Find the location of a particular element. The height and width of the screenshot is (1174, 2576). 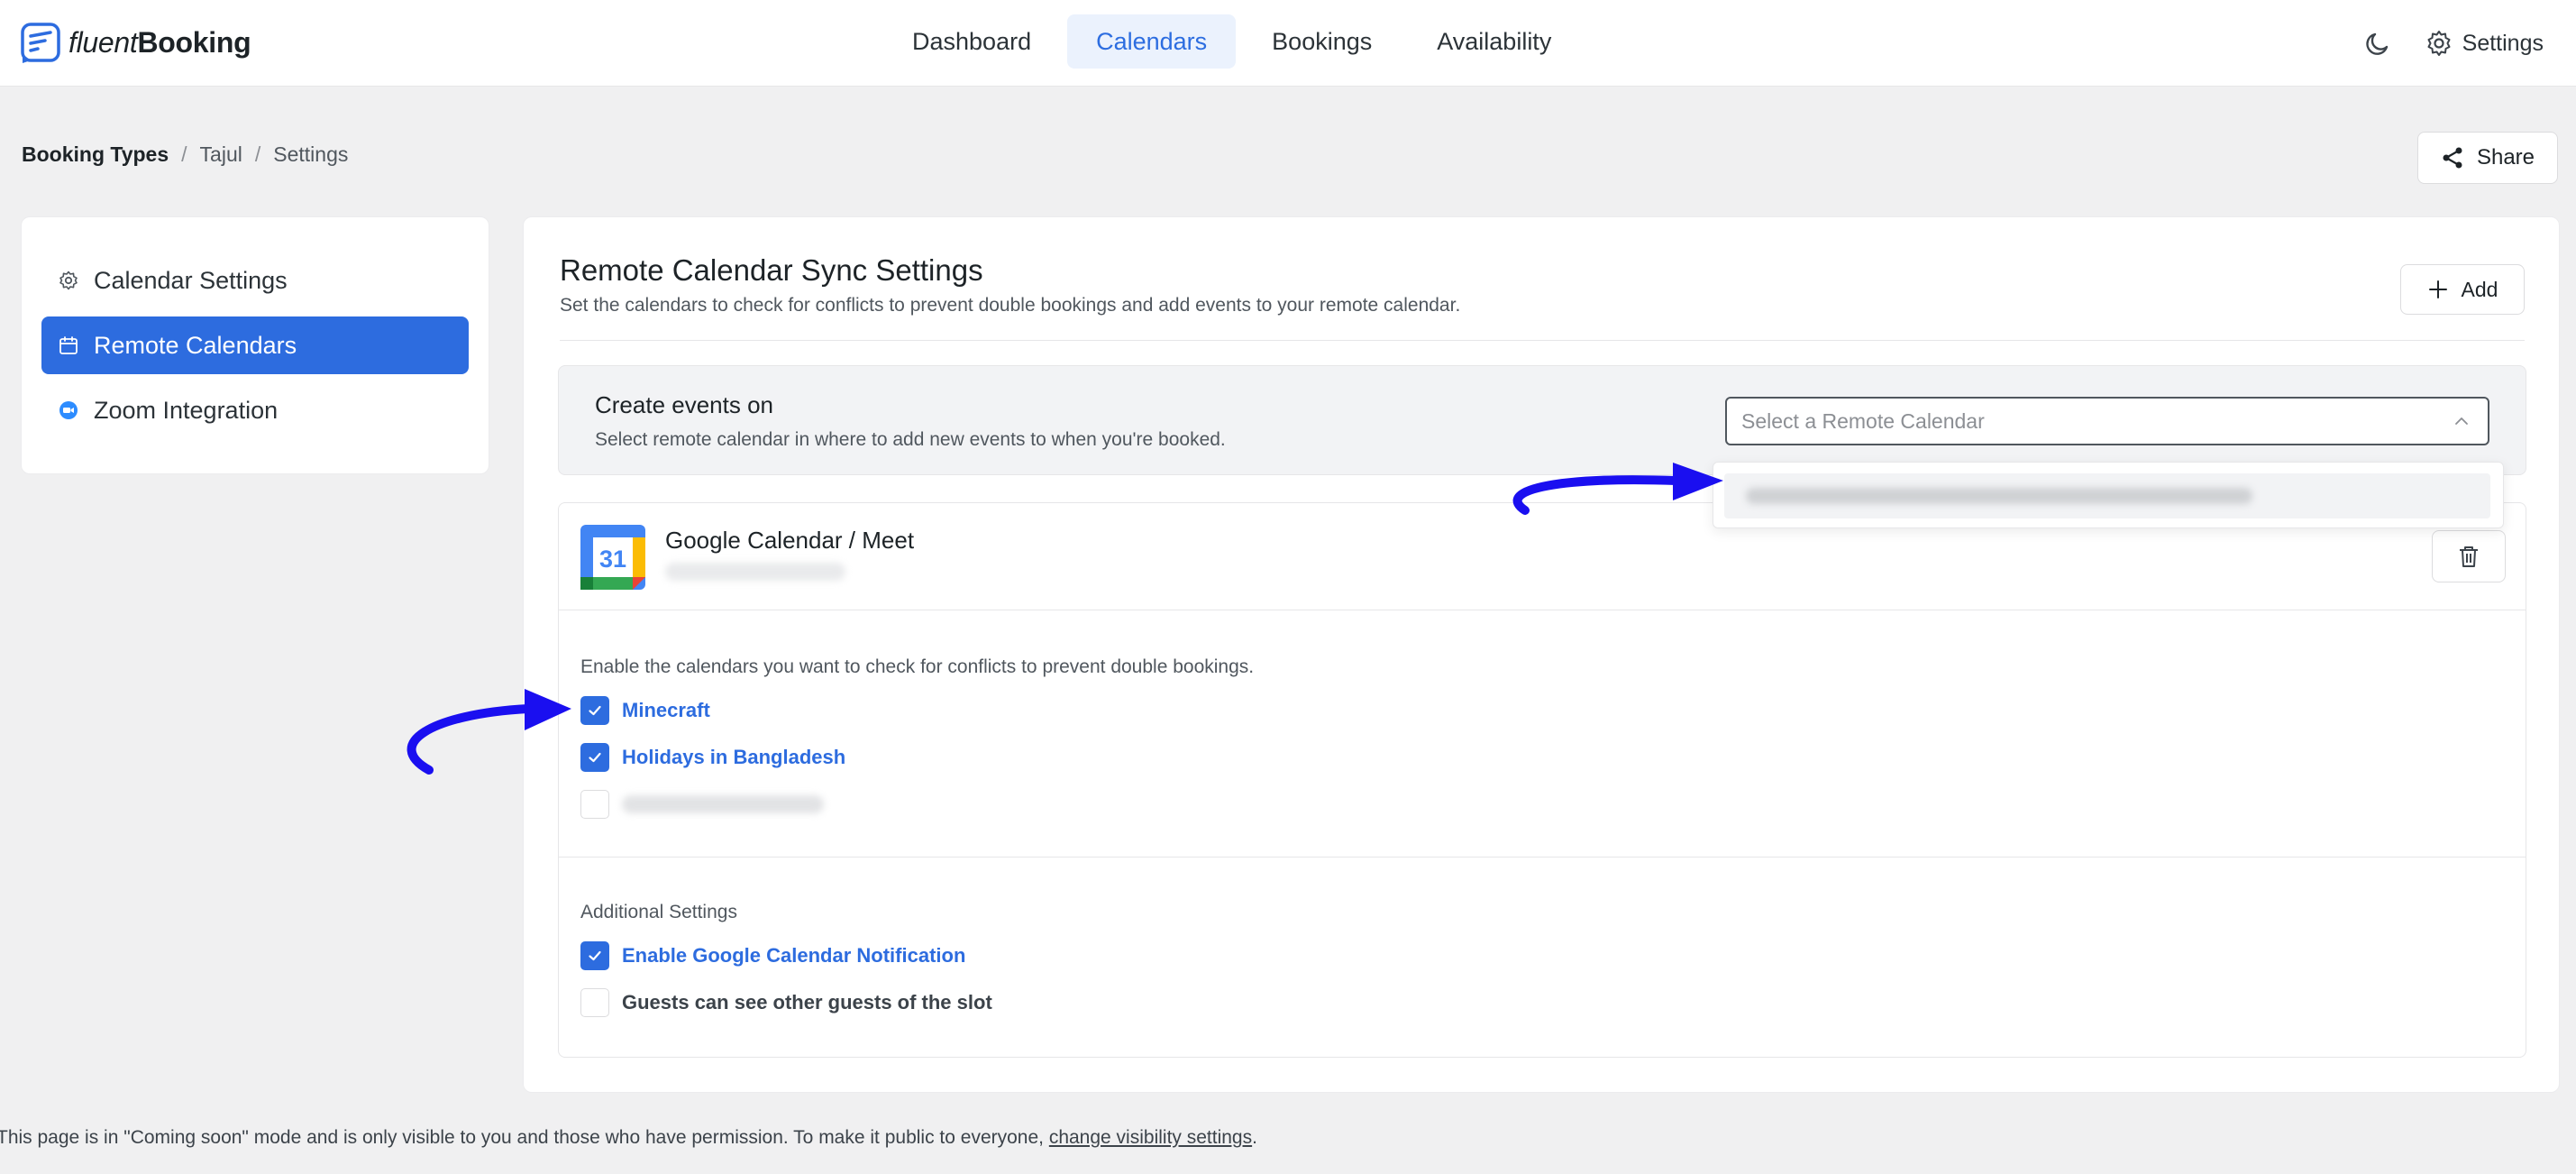

fluent-booking-logo-icon is located at coordinates (40, 43).